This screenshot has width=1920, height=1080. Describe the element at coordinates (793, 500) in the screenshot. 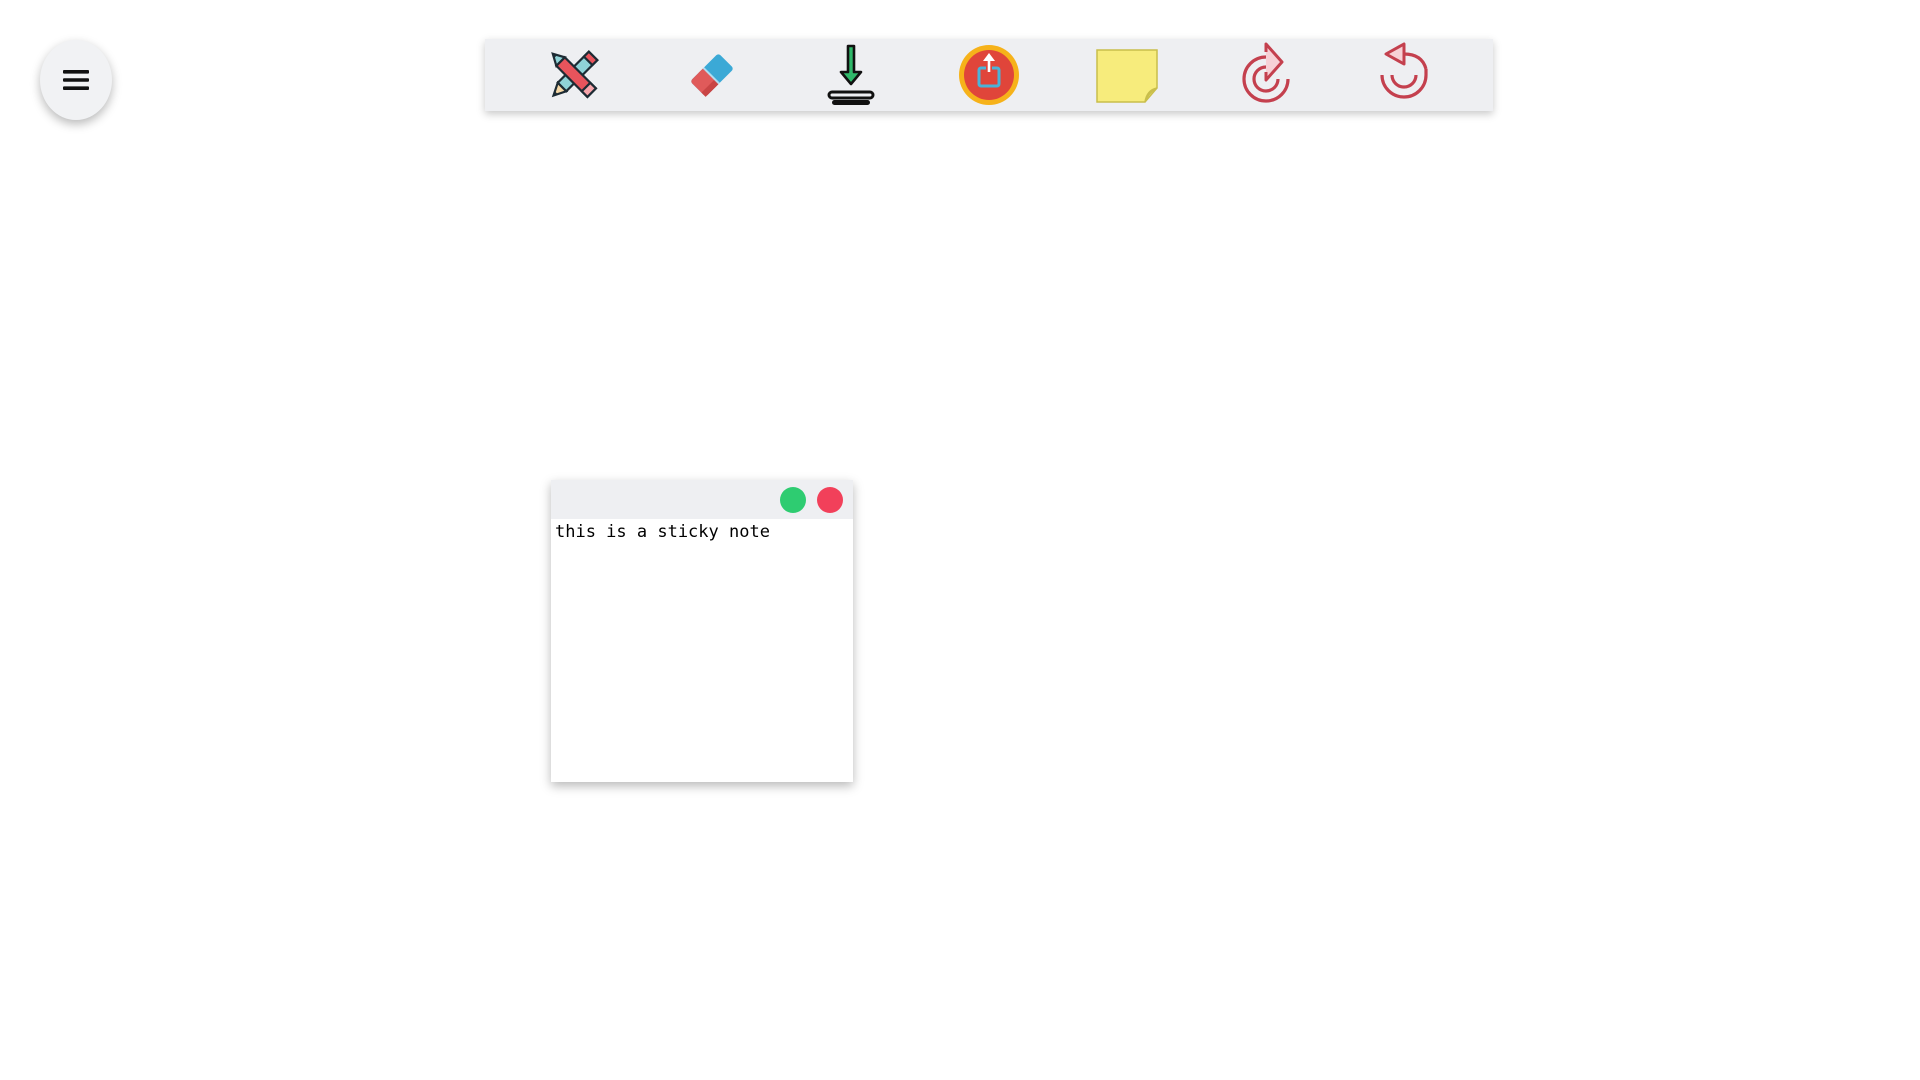

I see `note-add-button` at that location.